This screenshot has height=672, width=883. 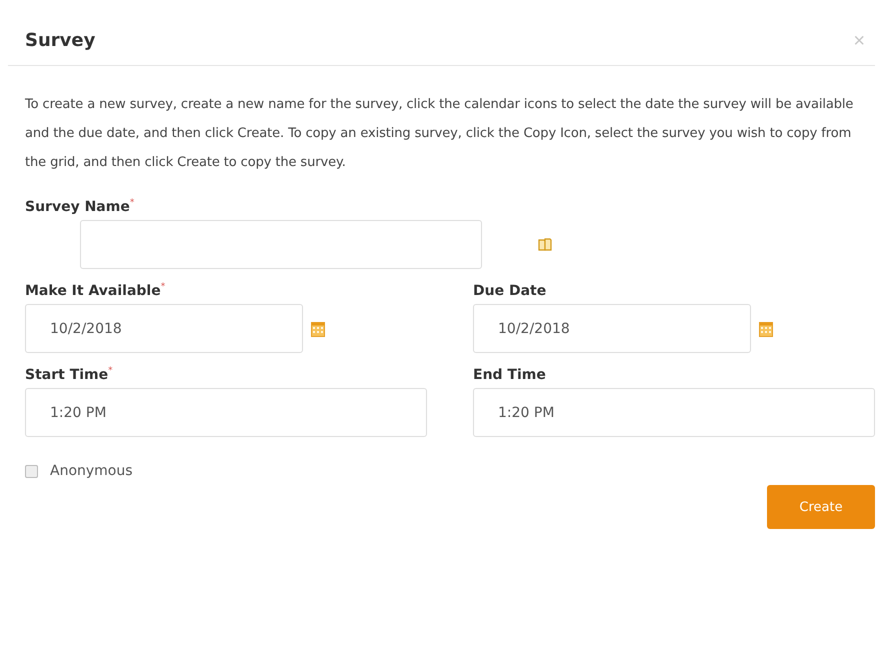 What do you see at coordinates (93, 291) in the screenshot?
I see `field-label: Make It Available` at bounding box center [93, 291].